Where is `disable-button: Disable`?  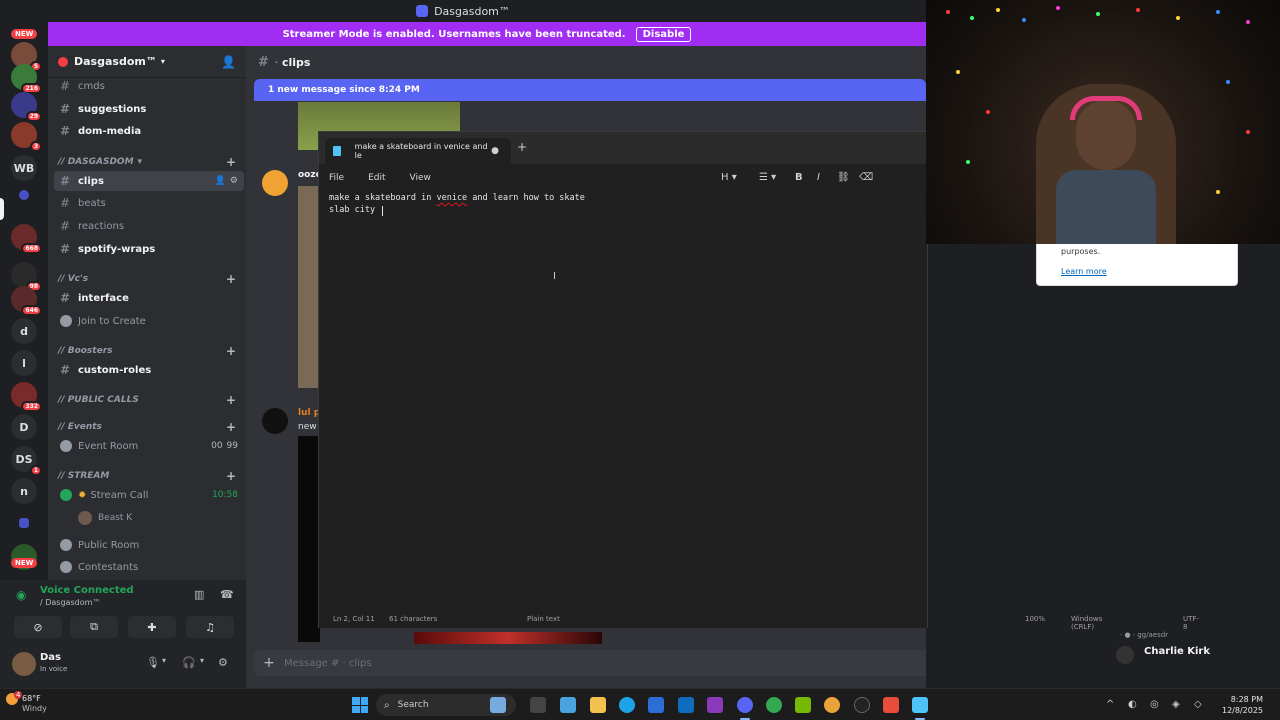 disable-button: Disable is located at coordinates (663, 34).